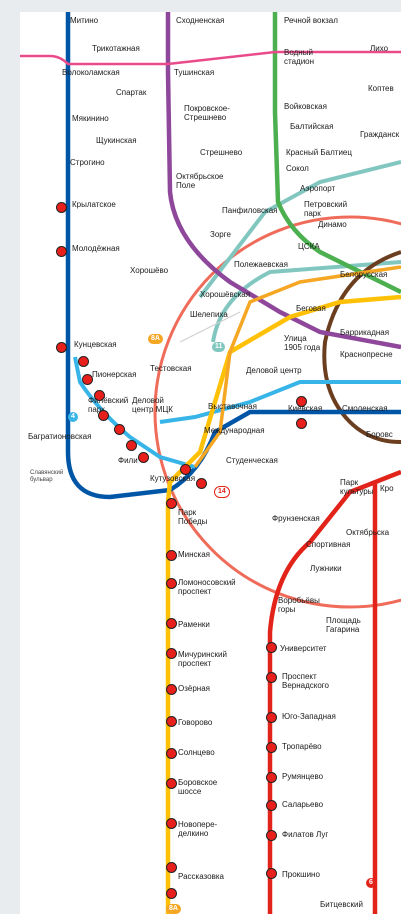 Image resolution: width=401 pixels, height=914 pixels. What do you see at coordinates (196, 752) in the screenshot?
I see `station-solntsevo: Солнцево` at bounding box center [196, 752].